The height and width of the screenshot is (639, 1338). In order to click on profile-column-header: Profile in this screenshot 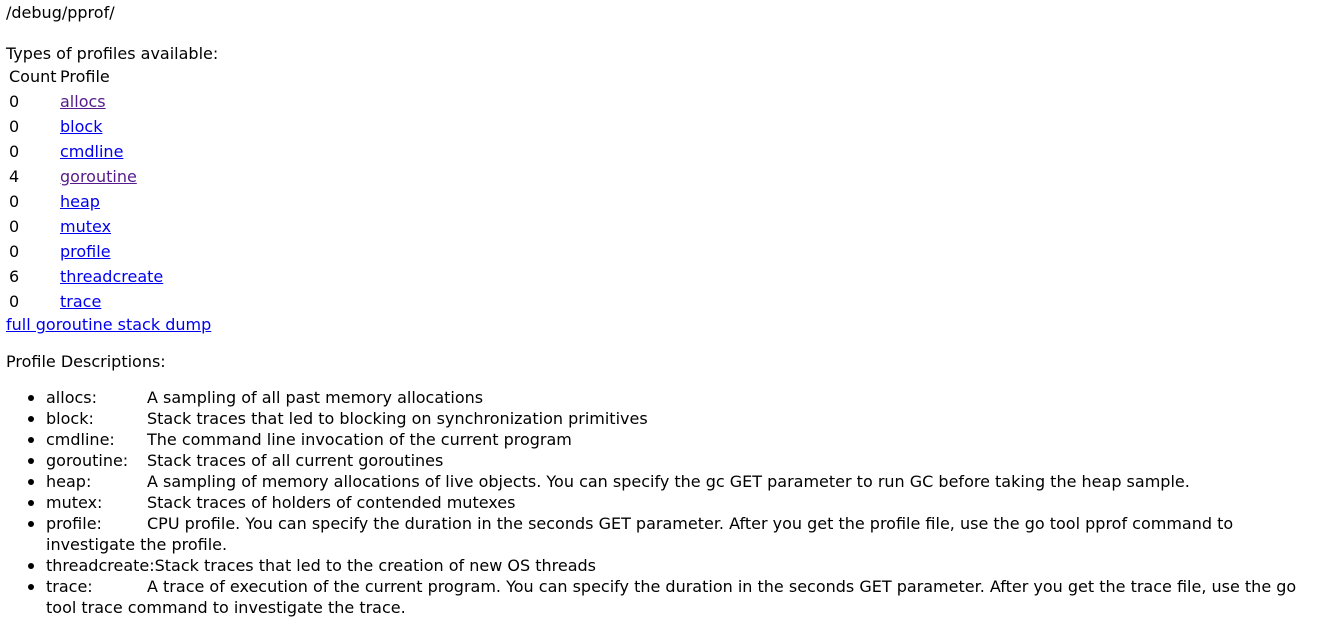, I will do `click(110, 76)`.